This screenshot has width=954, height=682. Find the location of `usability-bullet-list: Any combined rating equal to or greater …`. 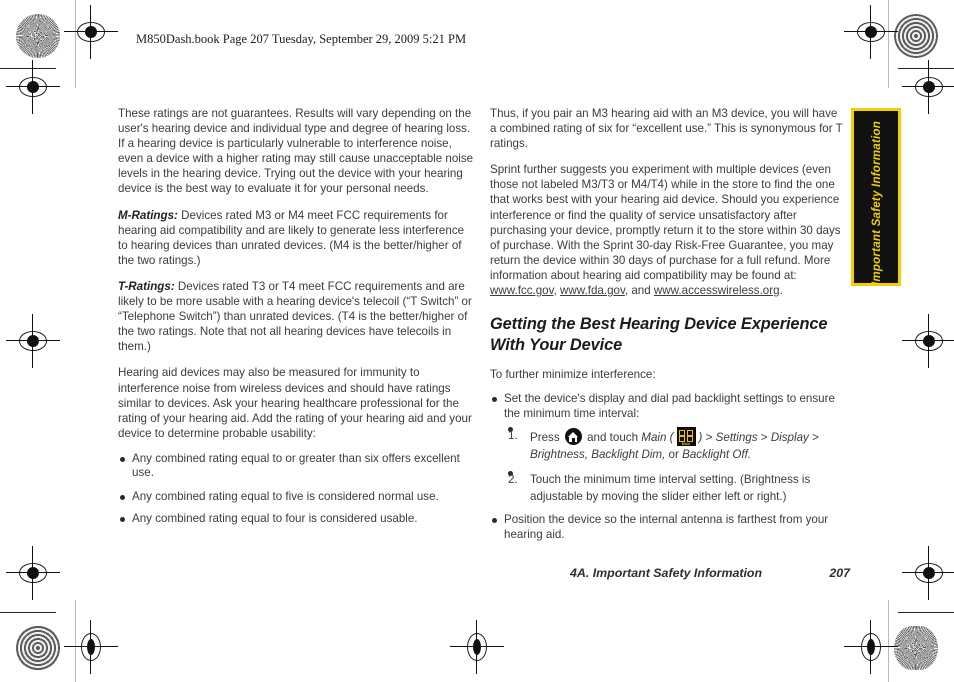

usability-bullet-list: Any combined rating equal to or greater … is located at coordinates (297, 489).